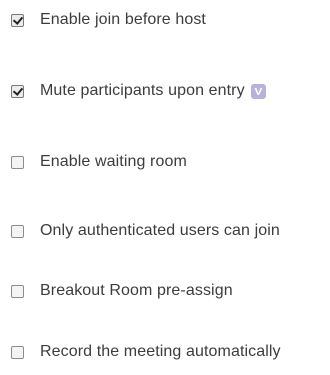 The image size is (330, 375). Describe the element at coordinates (17, 20) in the screenshot. I see `join-before-host-checkbox` at that location.